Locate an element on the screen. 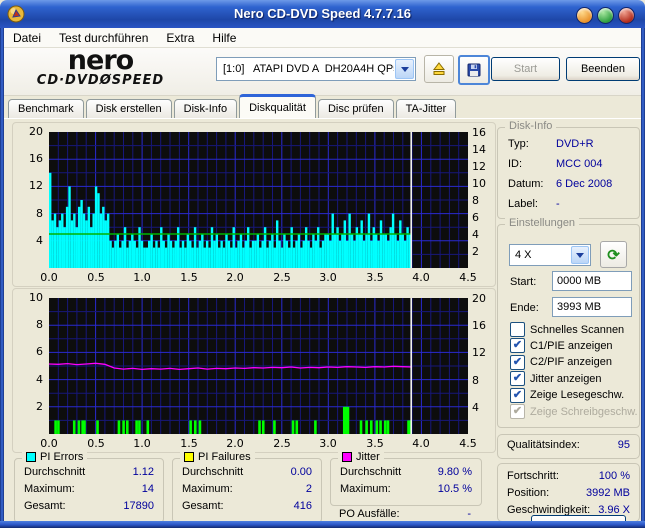 Image resolution: width=645 pixels, height=528 pixels. menu-item-extra: Extra is located at coordinates (180, 38).